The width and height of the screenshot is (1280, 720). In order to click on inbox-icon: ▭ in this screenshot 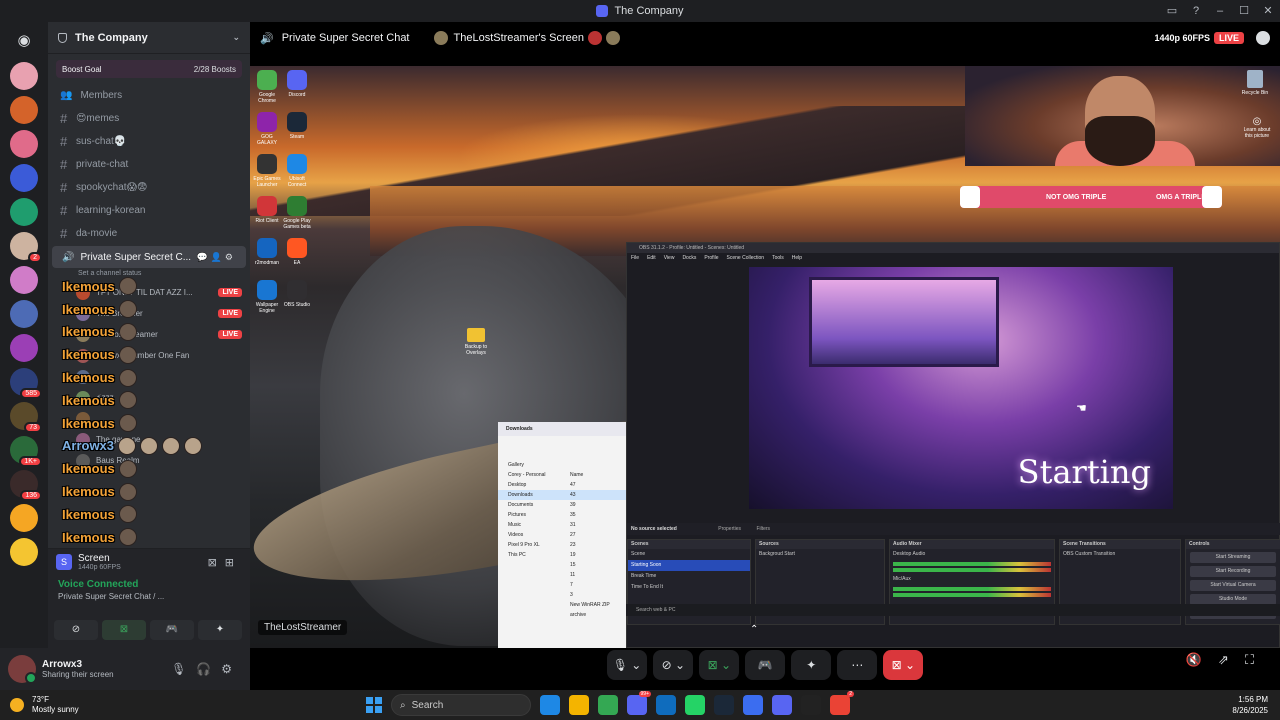, I will do `click(1172, 11)`.